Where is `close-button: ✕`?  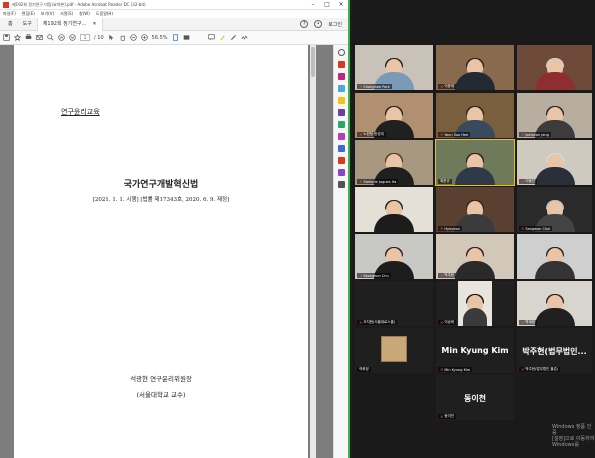 close-button: ✕ is located at coordinates (341, 5).